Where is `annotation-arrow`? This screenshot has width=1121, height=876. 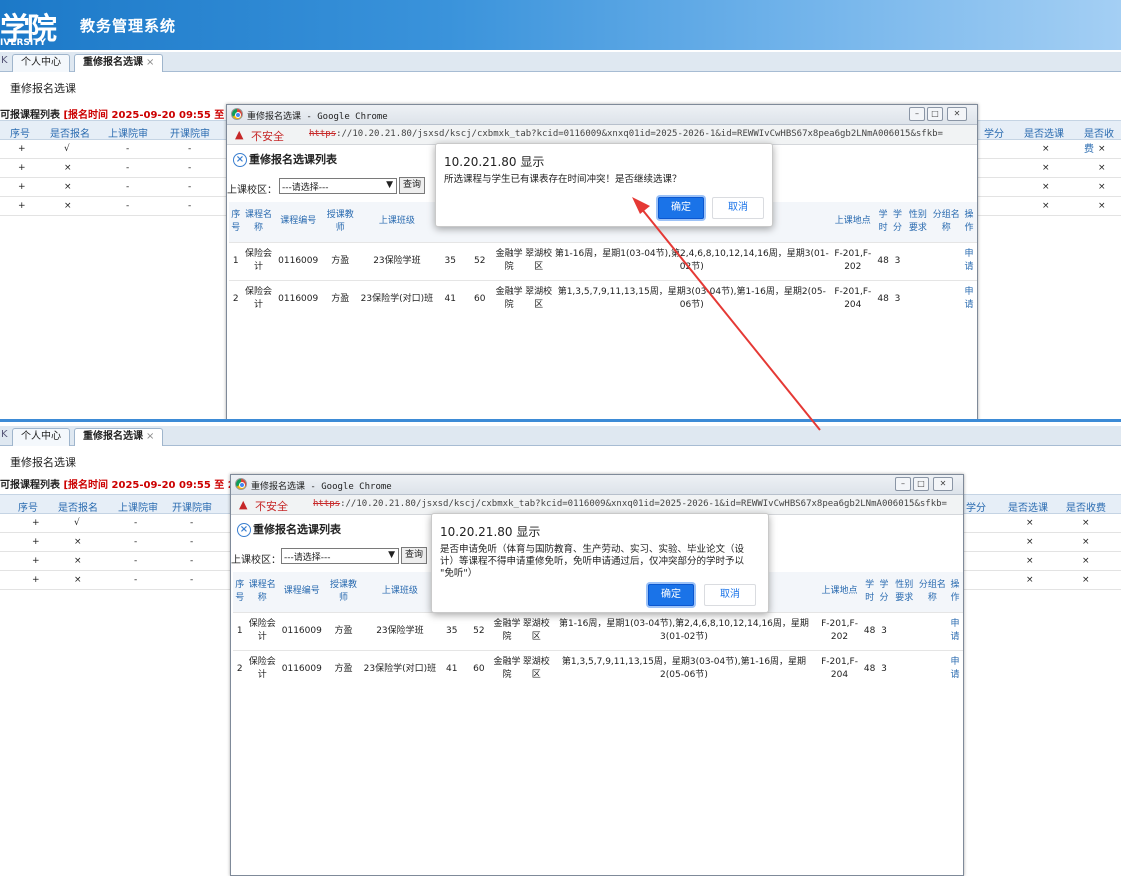
annotation-arrow is located at coordinates (726, 314).